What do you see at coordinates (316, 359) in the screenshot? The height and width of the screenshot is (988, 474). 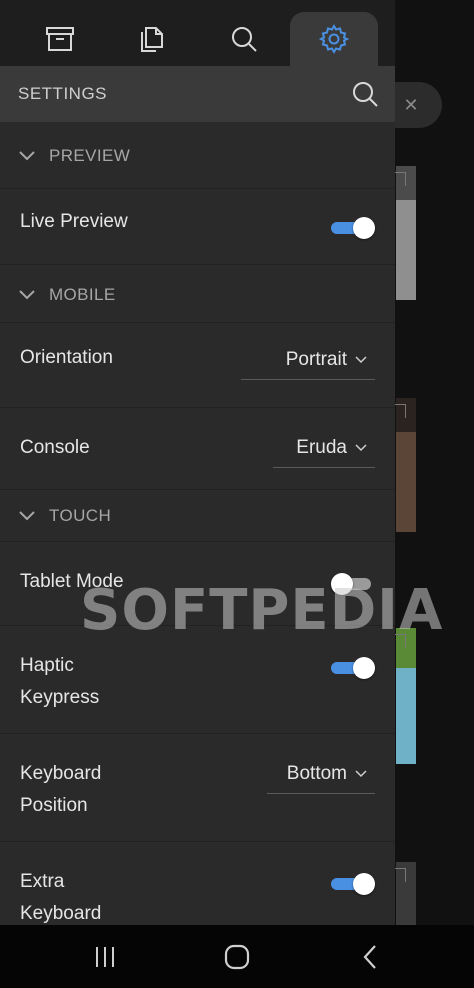 I see `select-value: Portrait` at bounding box center [316, 359].